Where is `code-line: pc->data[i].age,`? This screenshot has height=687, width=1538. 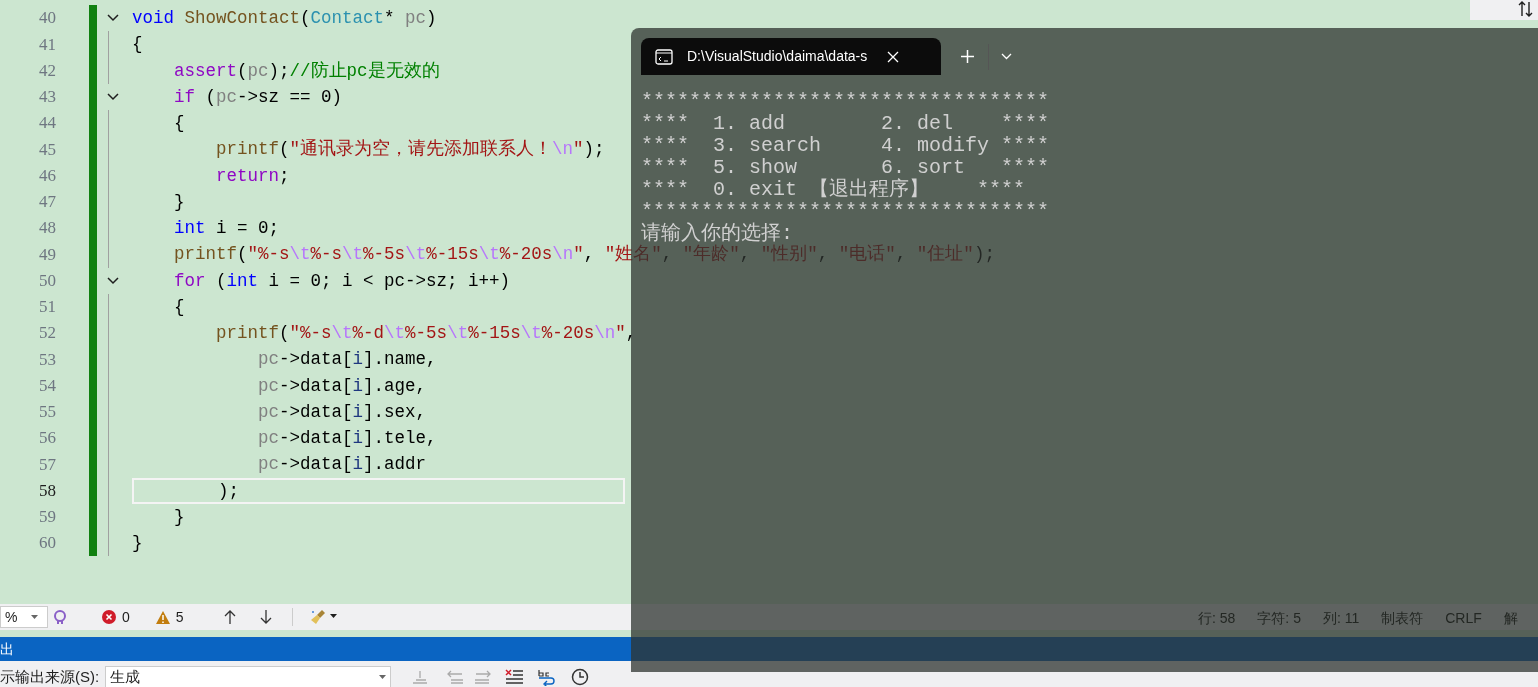
code-line: pc->data[i].age, is located at coordinates (342, 385).